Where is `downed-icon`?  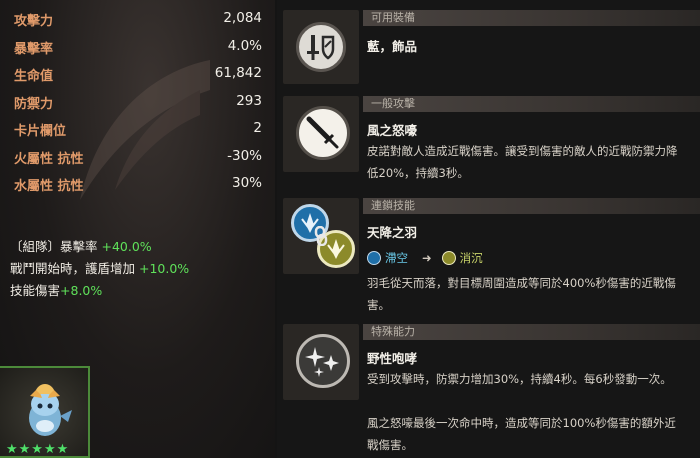
downed-icon is located at coordinates (448, 258).